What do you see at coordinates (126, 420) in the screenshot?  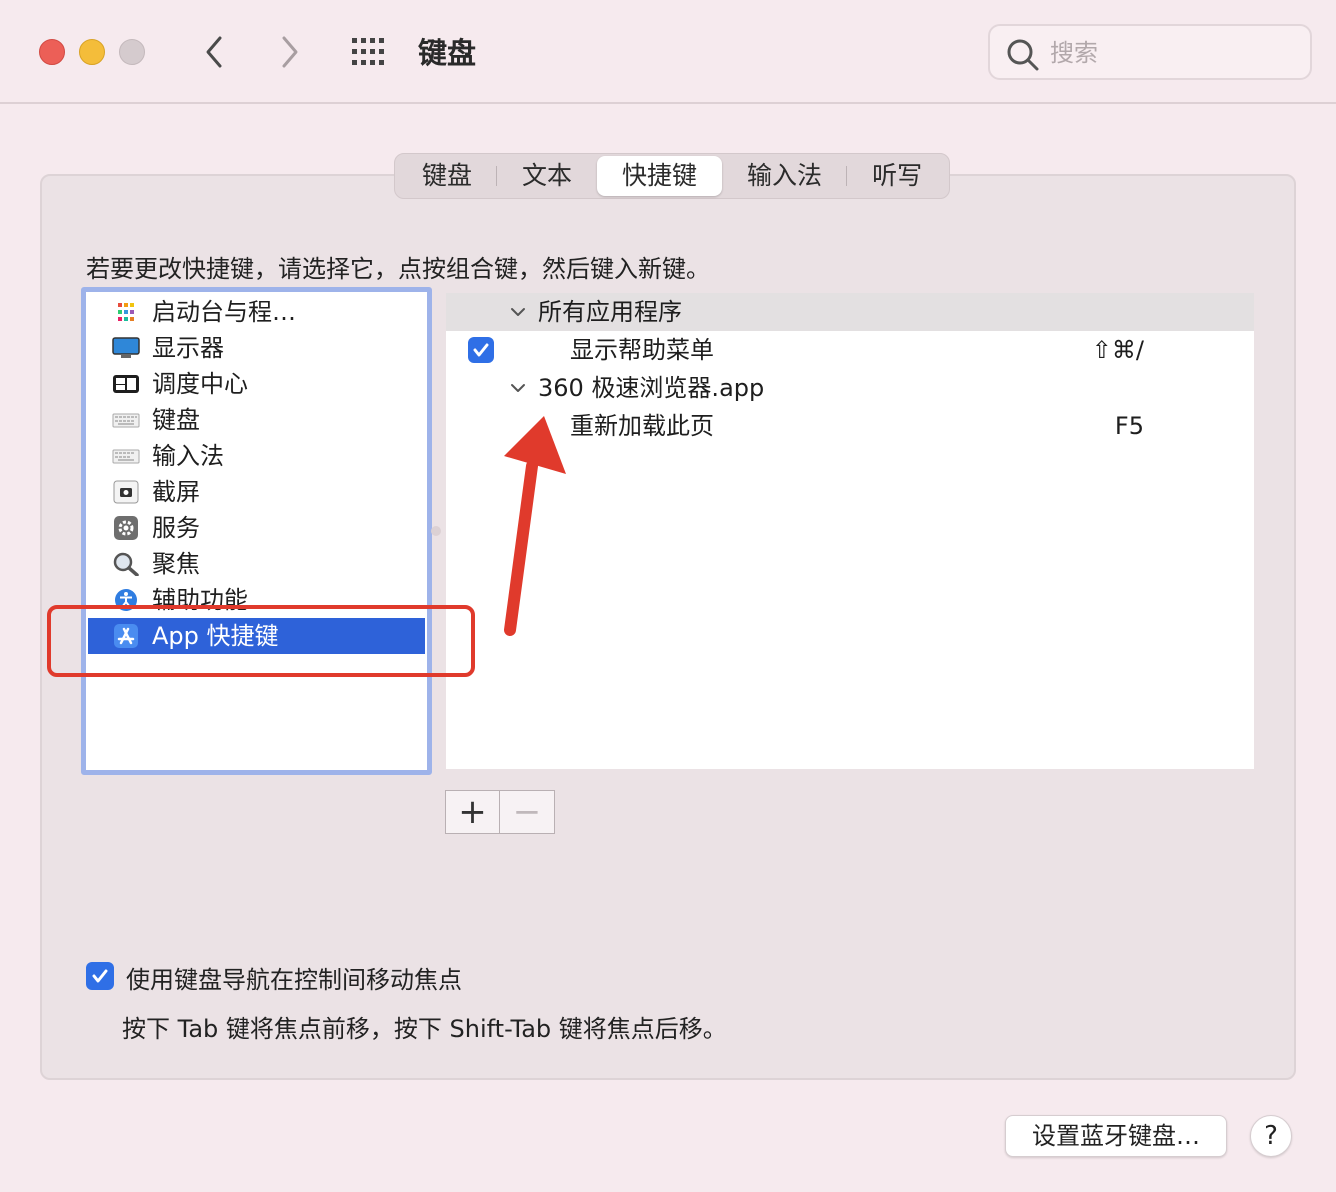 I see `keyboard-icon` at bounding box center [126, 420].